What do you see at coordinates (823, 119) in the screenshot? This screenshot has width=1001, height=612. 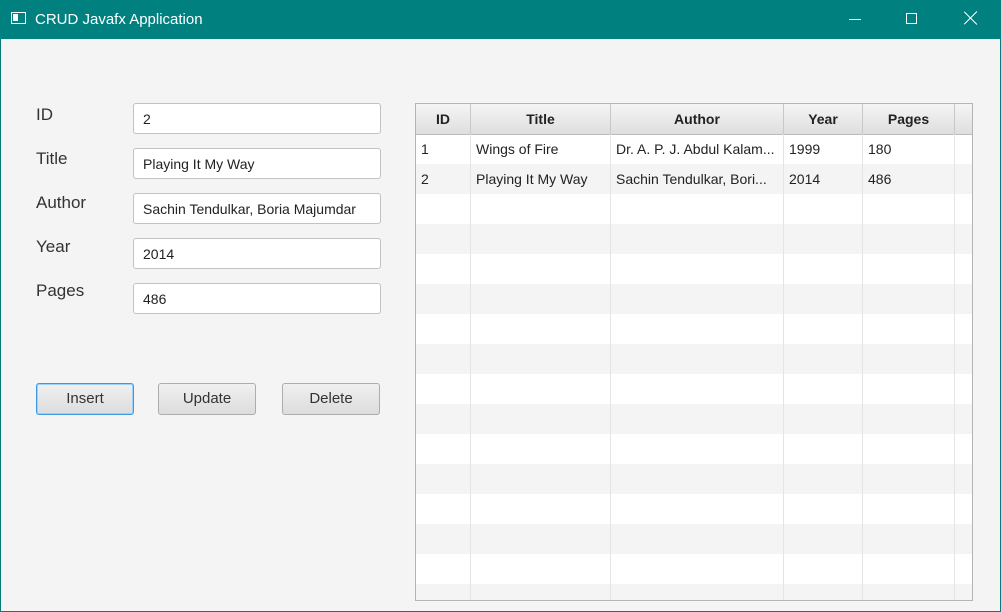 I see `column-header-year: Year` at bounding box center [823, 119].